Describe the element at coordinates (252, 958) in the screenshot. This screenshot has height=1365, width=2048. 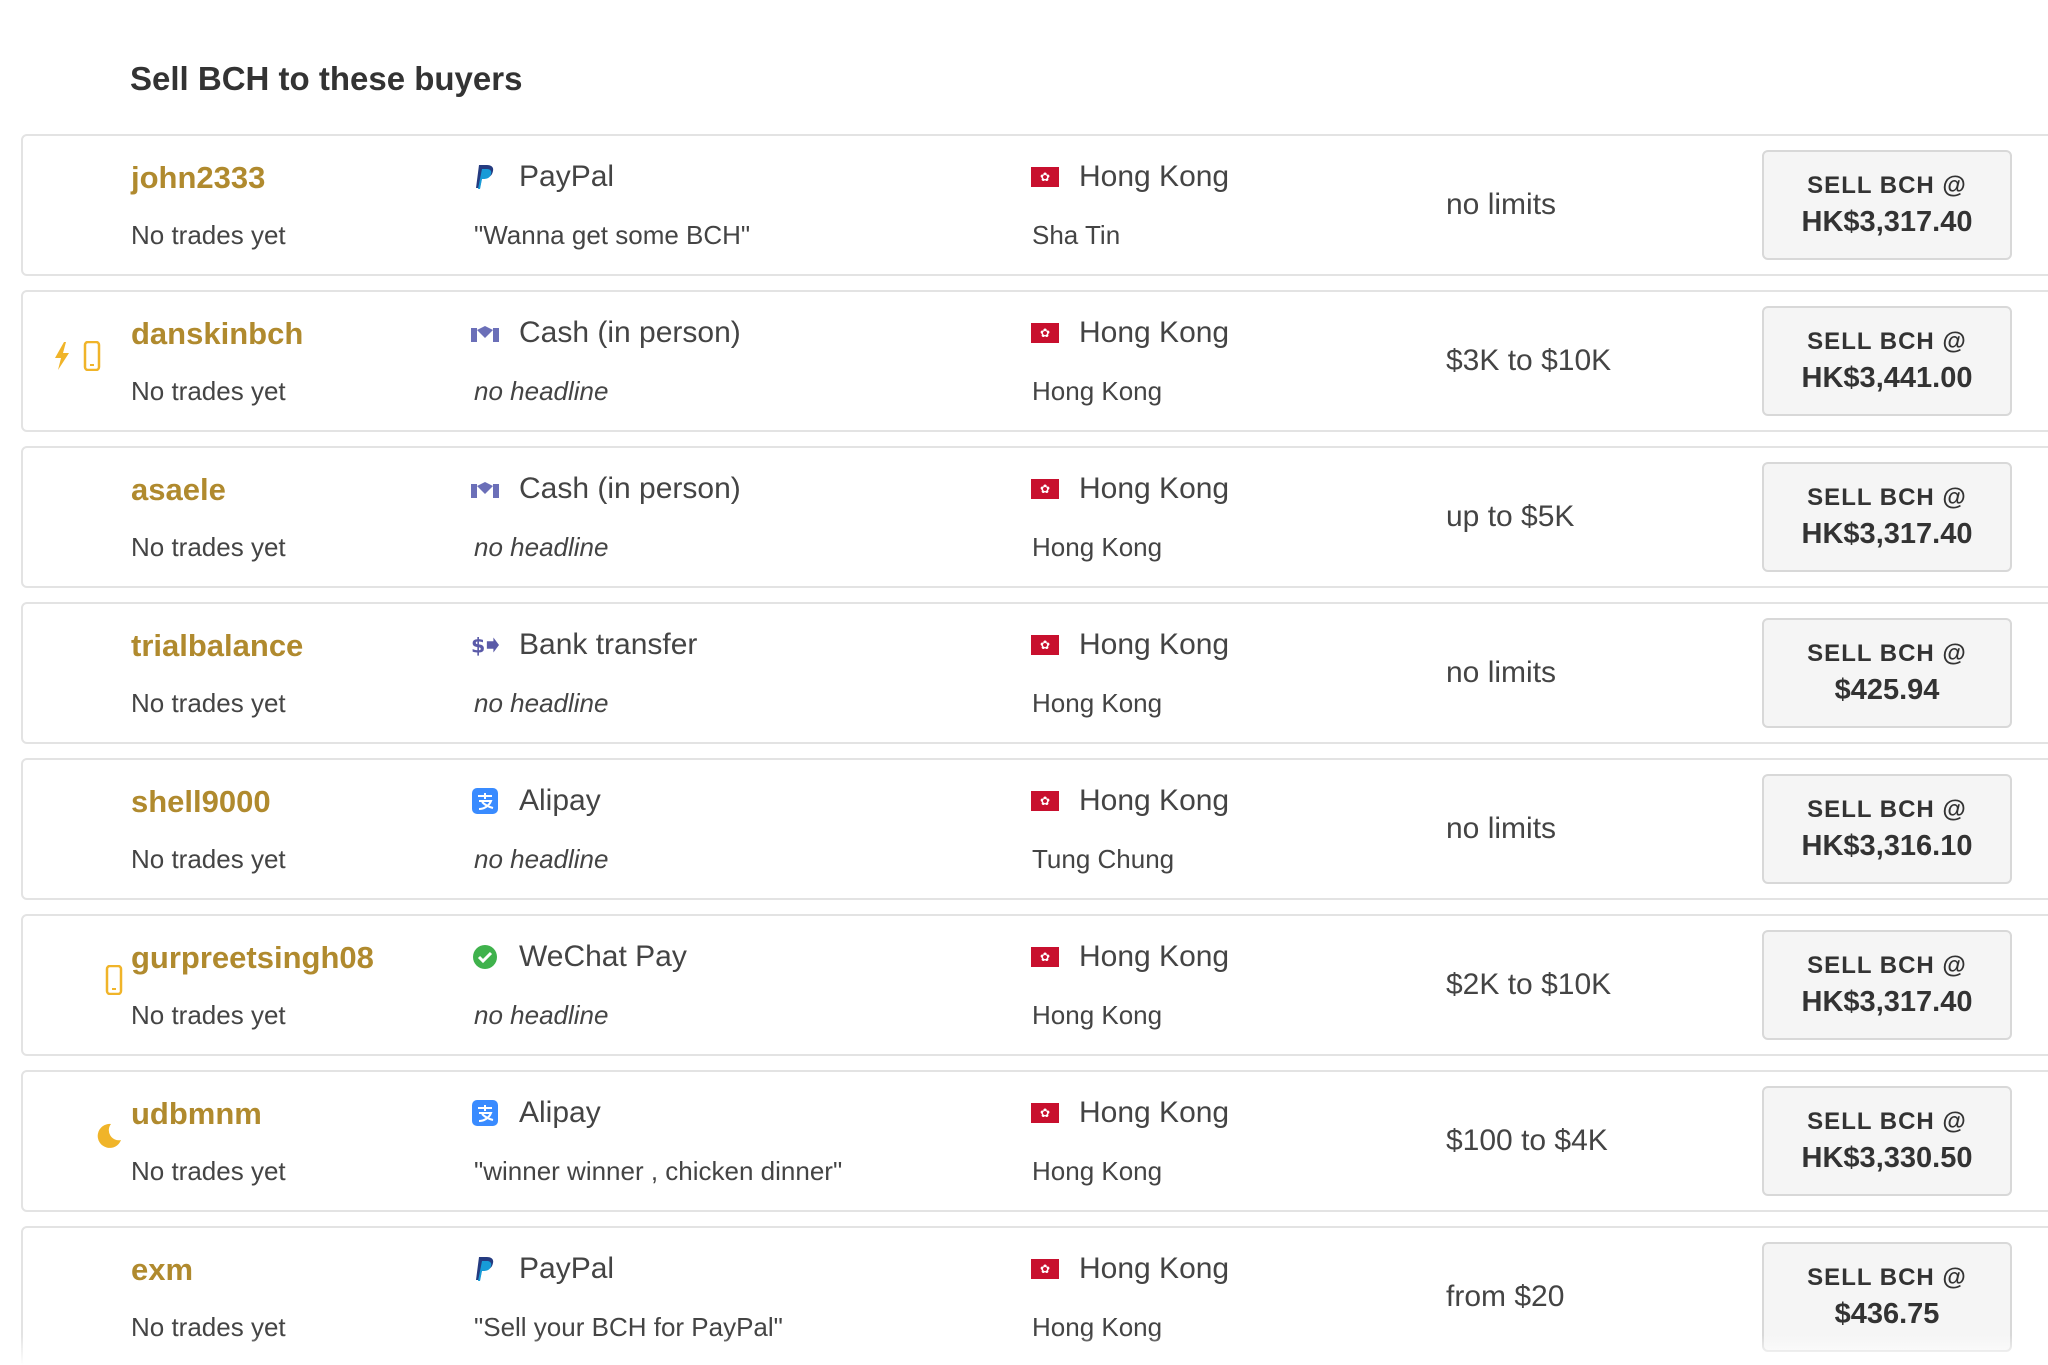
I see `username-link: gurpreetsingh08` at that location.